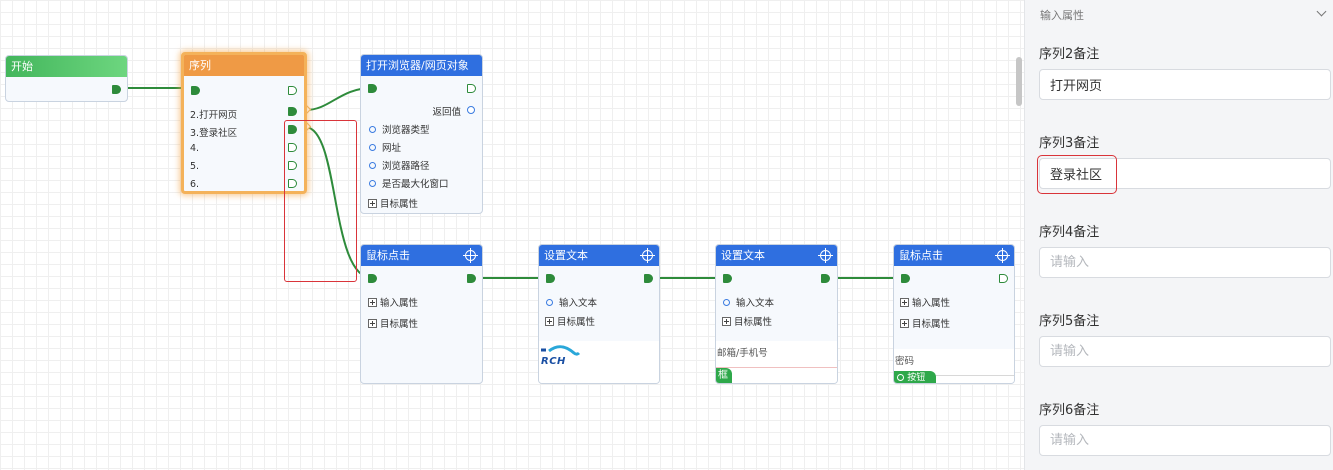 Image resolution: width=1333 pixels, height=470 pixels. What do you see at coordinates (776, 362) in the screenshot?
I see `element-preview: 邮箱/手机号 框` at bounding box center [776, 362].